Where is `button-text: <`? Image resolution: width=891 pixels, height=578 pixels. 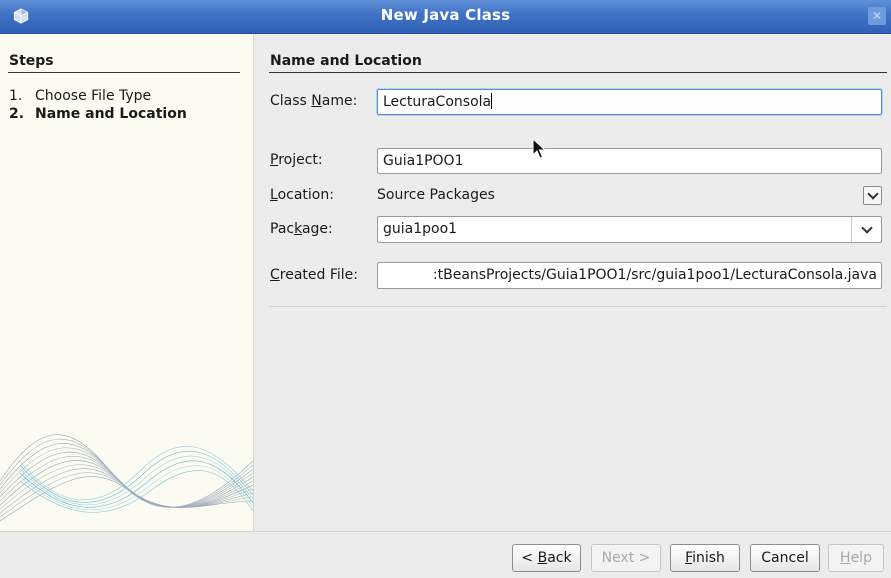
button-text: < is located at coordinates (529, 558).